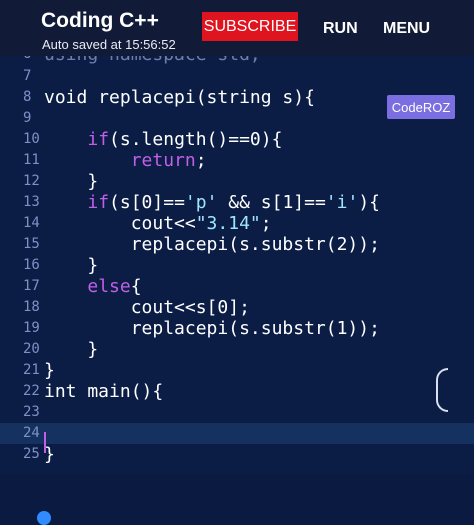 The width and height of the screenshot is (474, 525). What do you see at coordinates (212, 244) in the screenshot?
I see `code-text: replacepi(s.substr(2));` at bounding box center [212, 244].